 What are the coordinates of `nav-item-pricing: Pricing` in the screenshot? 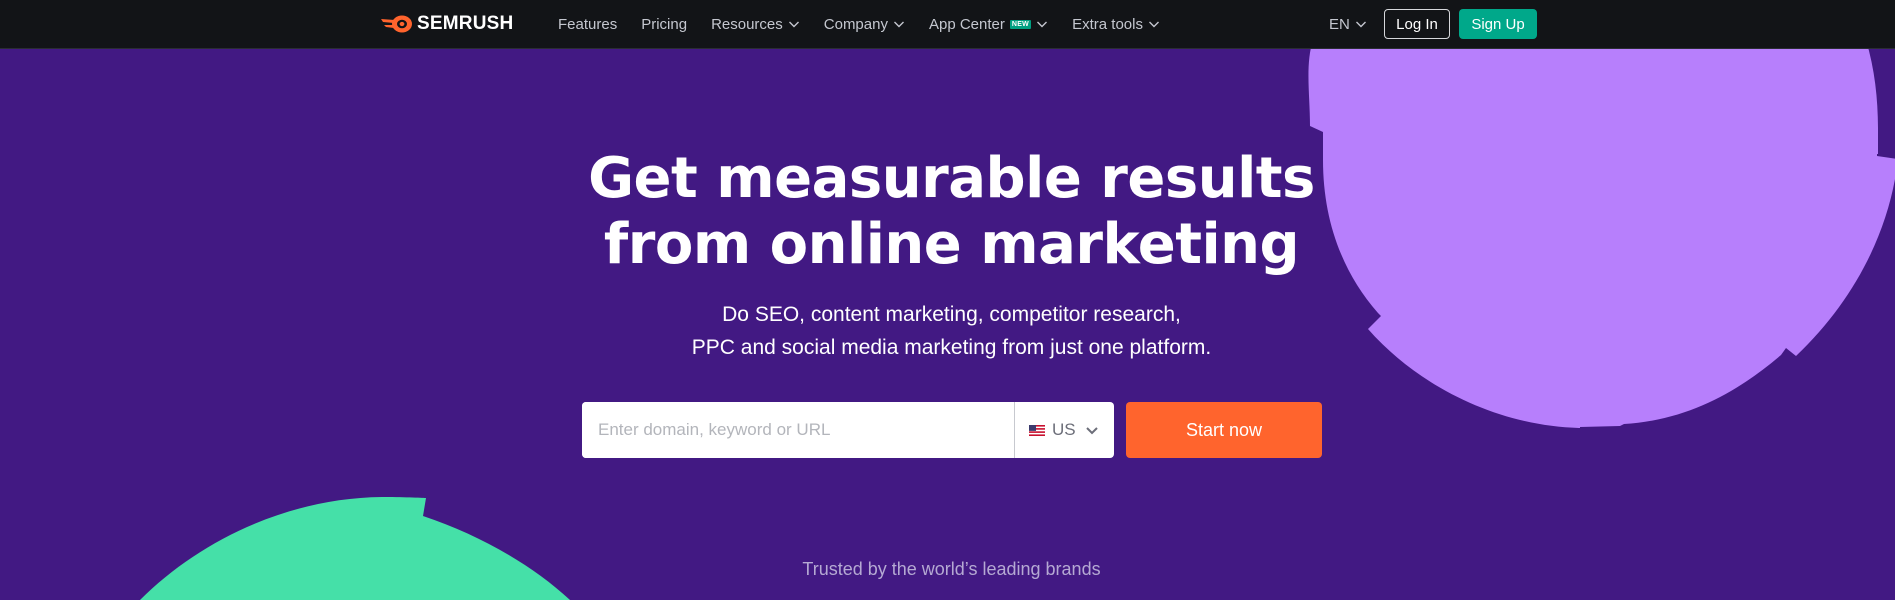 It's located at (664, 24).